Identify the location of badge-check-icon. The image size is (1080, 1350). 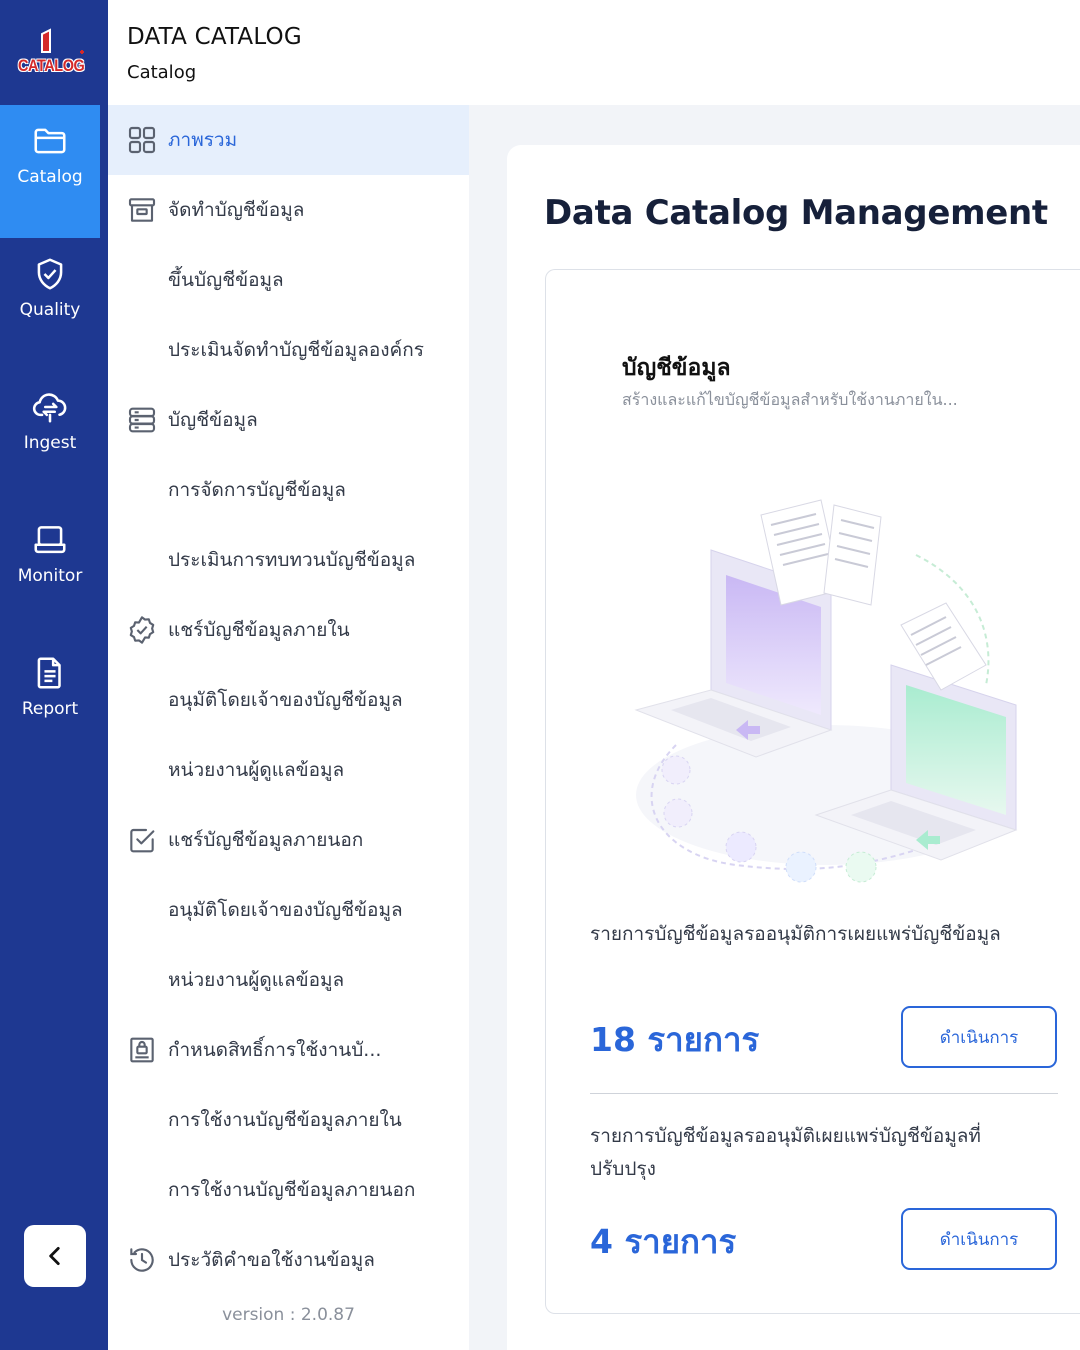
(142, 630).